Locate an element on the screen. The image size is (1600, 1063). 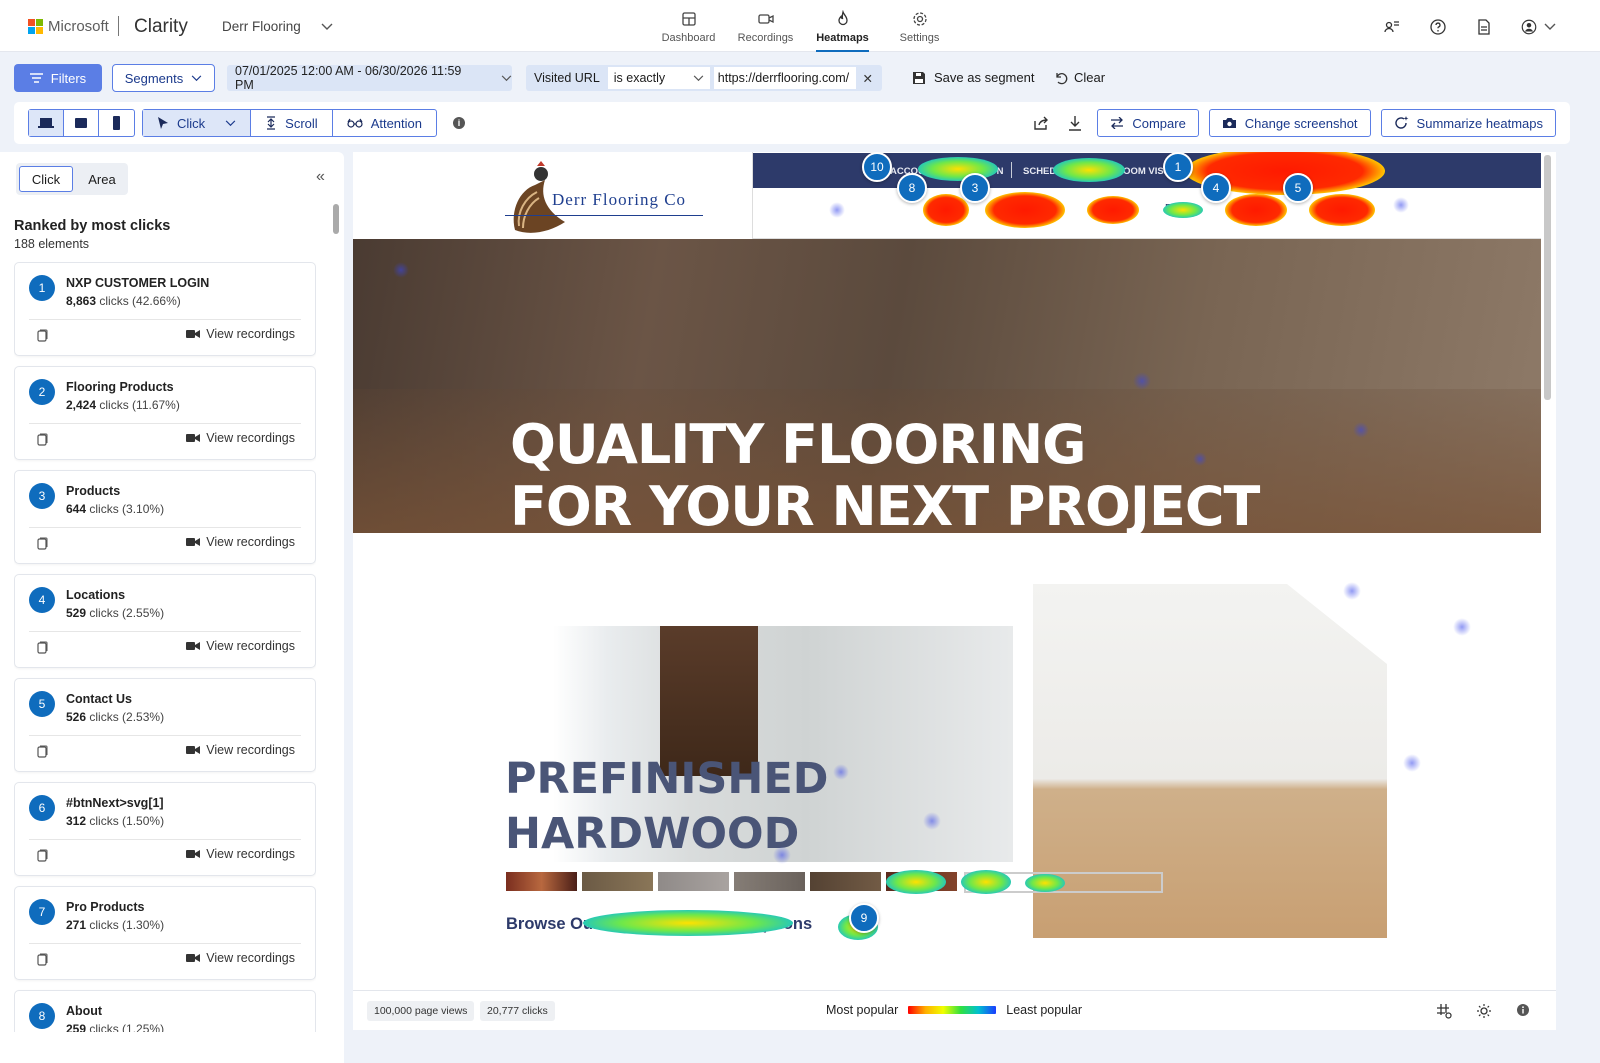
save-segment-label: Save as segment is located at coordinates (984, 77).